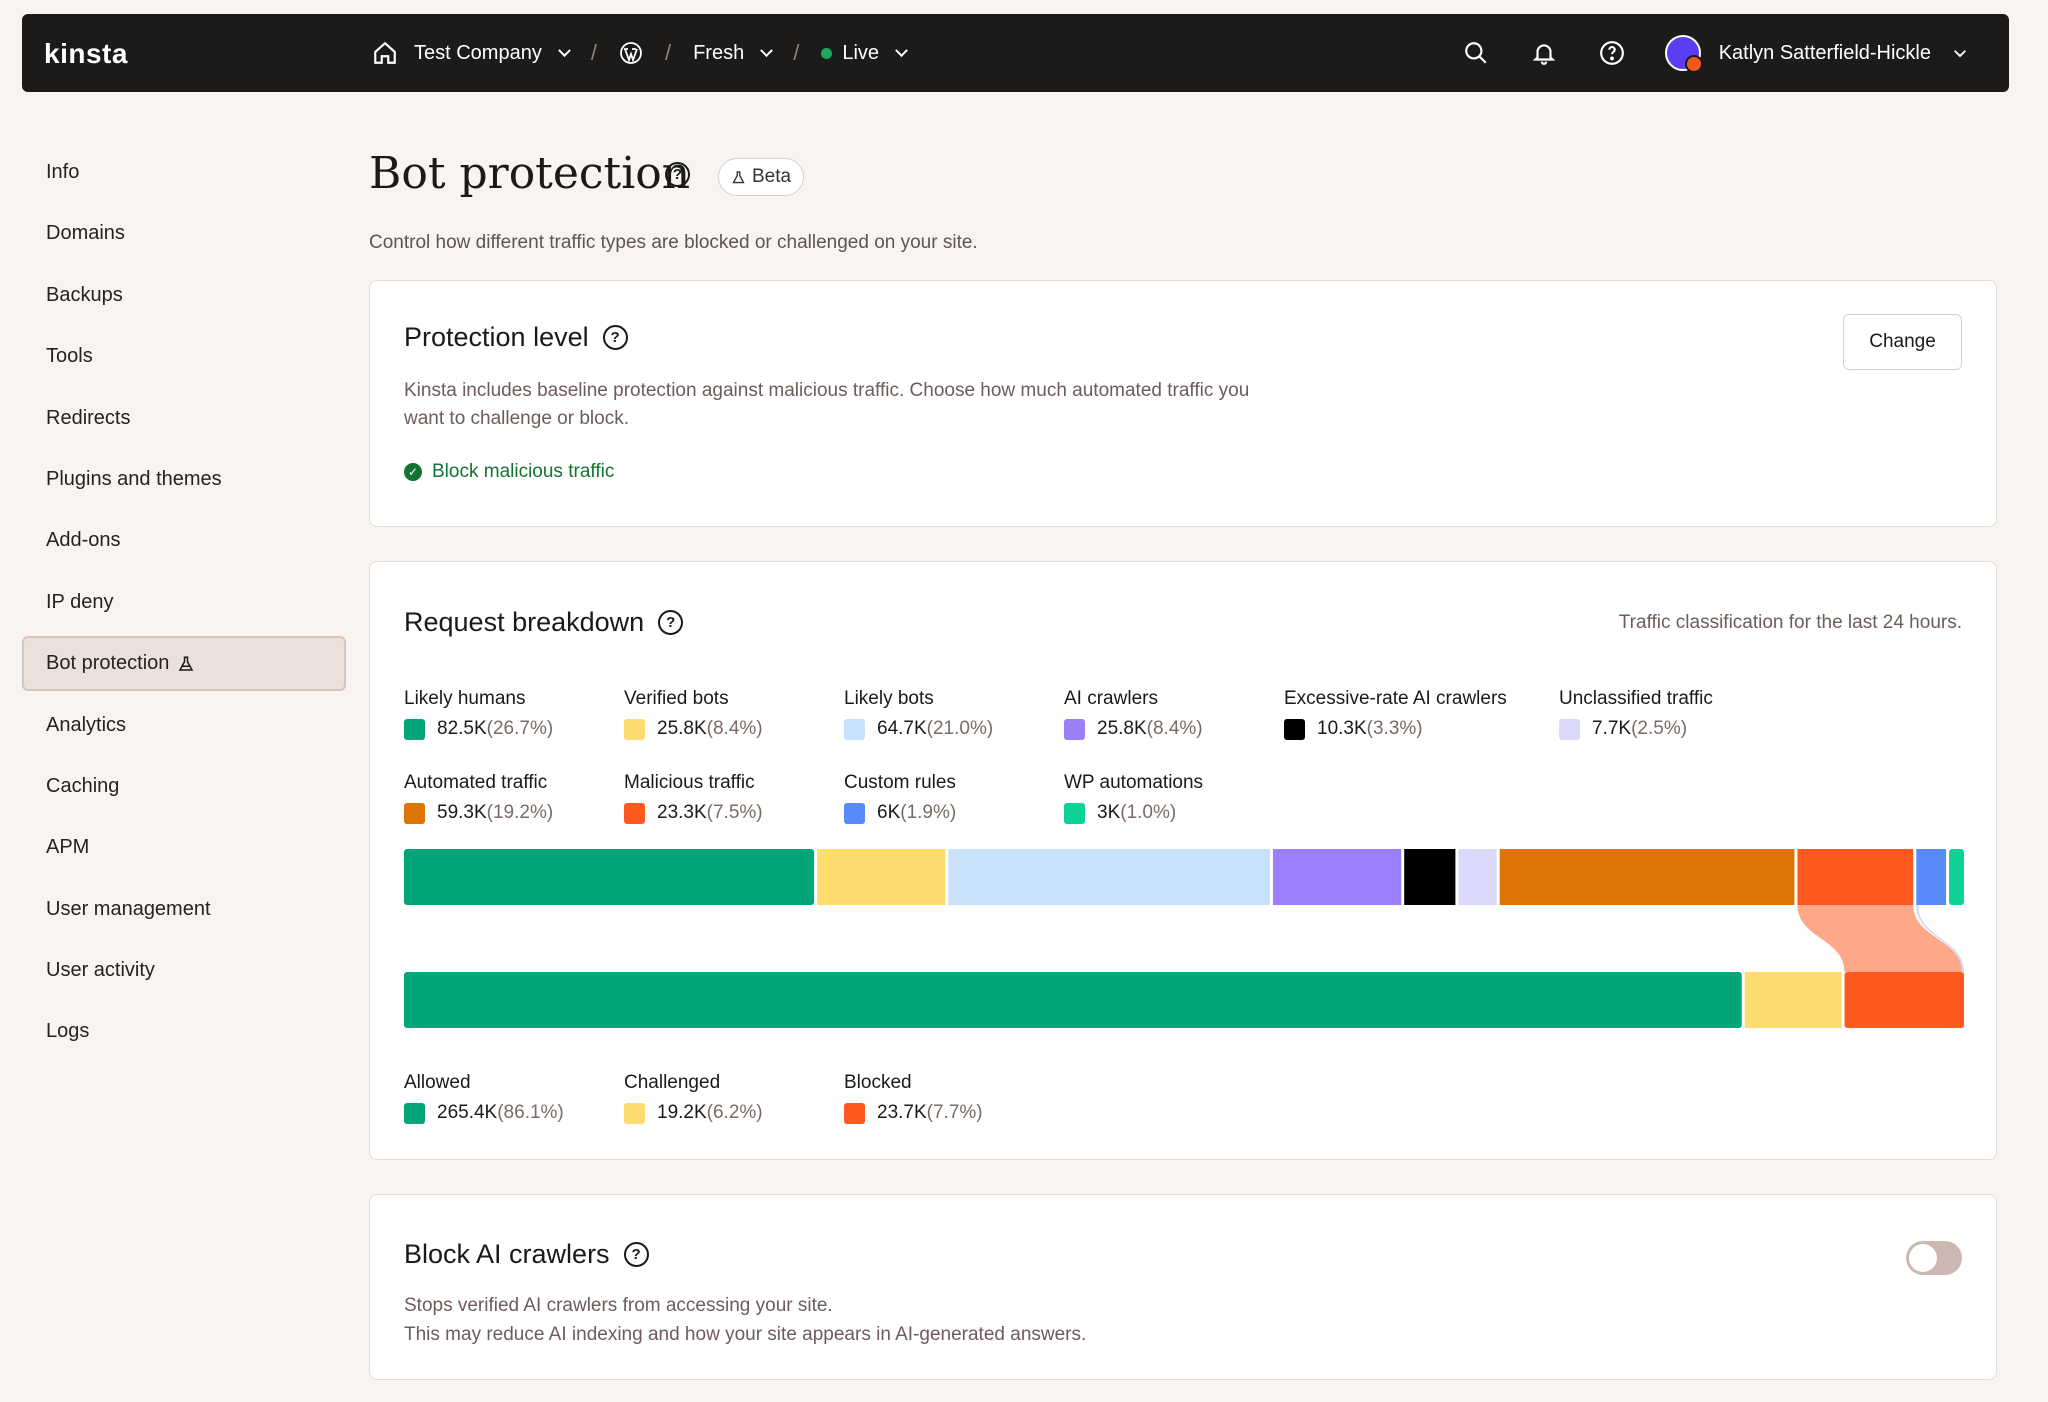 The height and width of the screenshot is (1402, 2048). What do you see at coordinates (1477, 877) in the screenshot?
I see `source-bar-unclassified-traffic` at bounding box center [1477, 877].